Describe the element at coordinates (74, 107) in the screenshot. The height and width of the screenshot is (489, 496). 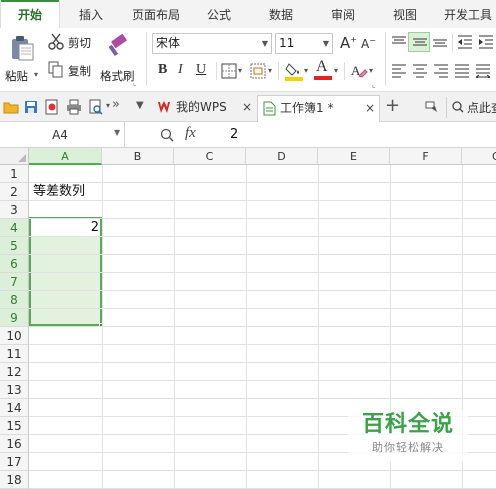
I see `print-icon` at that location.